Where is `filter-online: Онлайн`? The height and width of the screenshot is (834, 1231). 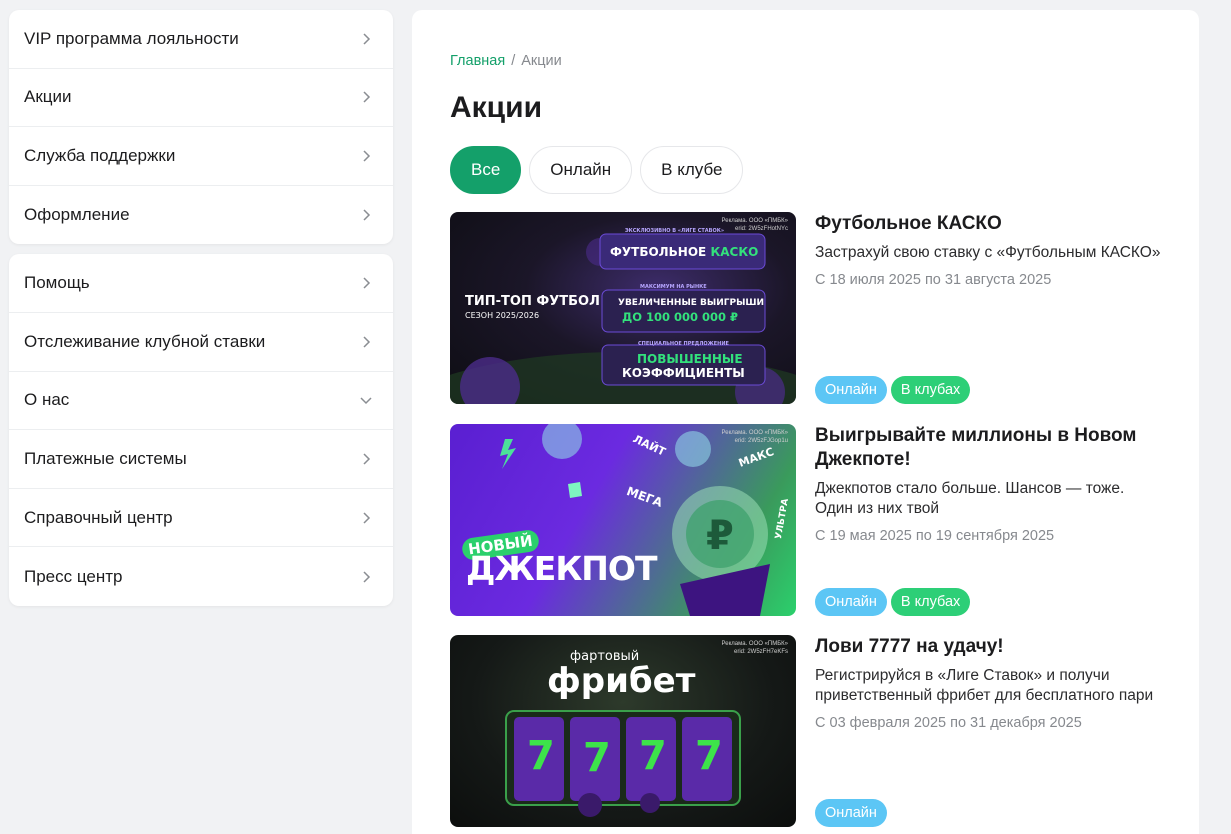
filter-online: Онлайн is located at coordinates (581, 170).